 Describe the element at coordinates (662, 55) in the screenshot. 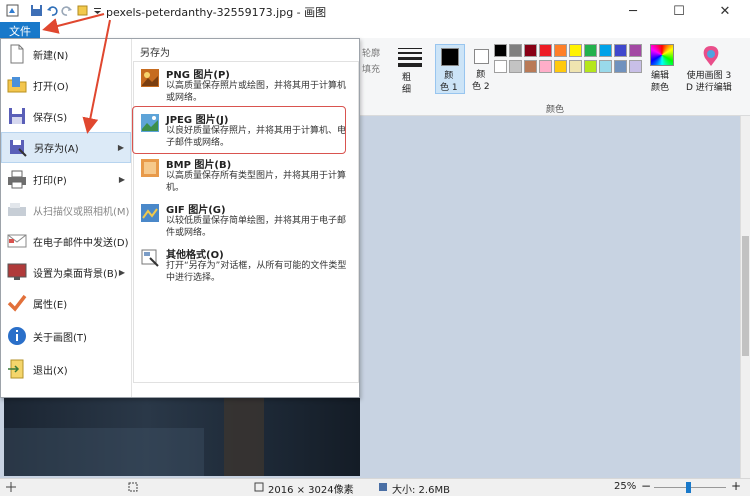

I see `edit-colors-icon` at that location.